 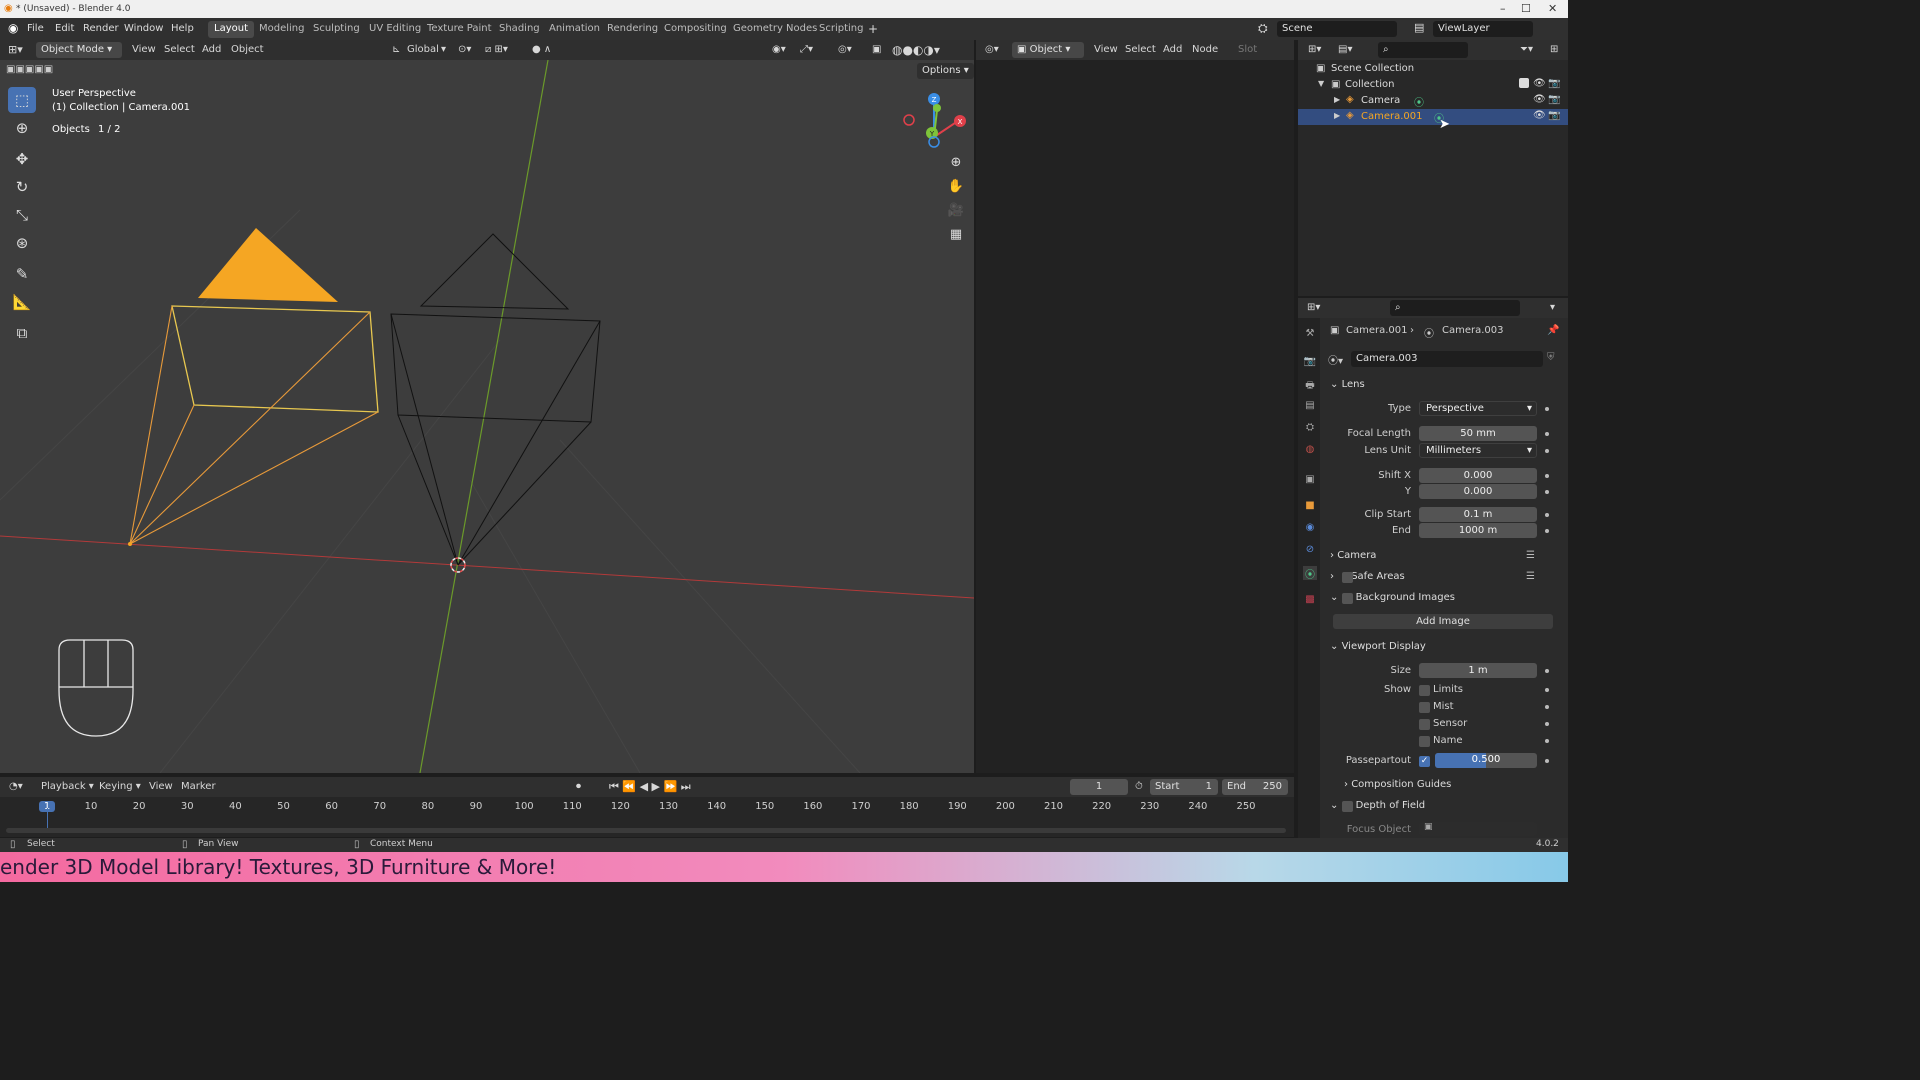 What do you see at coordinates (139, 806) in the screenshot?
I see `timeline-tick-label: 20` at bounding box center [139, 806].